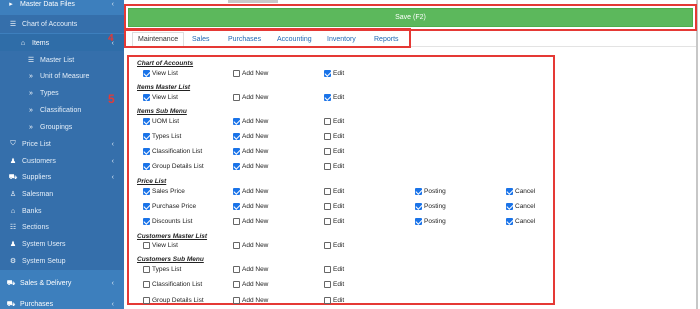 This screenshot has height=309, width=700. I want to click on permission-chart-of-accounts-view-list: View List, so click(160, 73).